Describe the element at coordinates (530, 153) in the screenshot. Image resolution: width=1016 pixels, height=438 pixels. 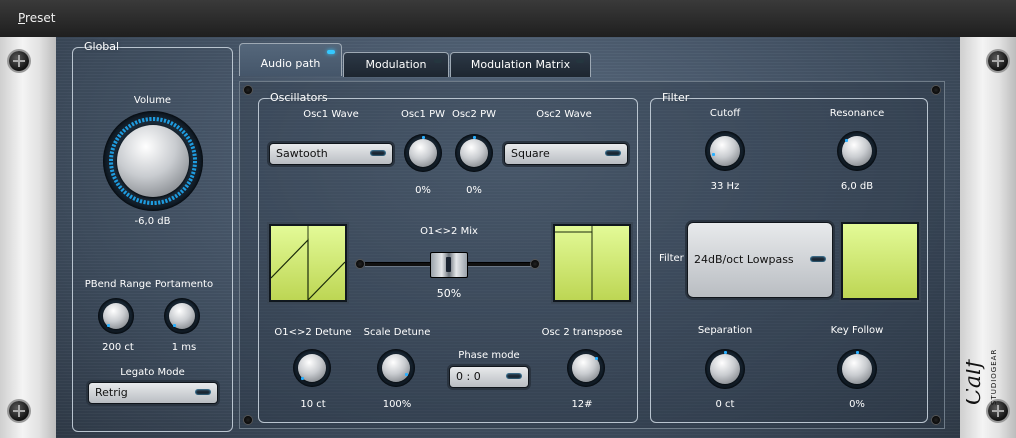
I see `osc2-wave-value: Square` at that location.